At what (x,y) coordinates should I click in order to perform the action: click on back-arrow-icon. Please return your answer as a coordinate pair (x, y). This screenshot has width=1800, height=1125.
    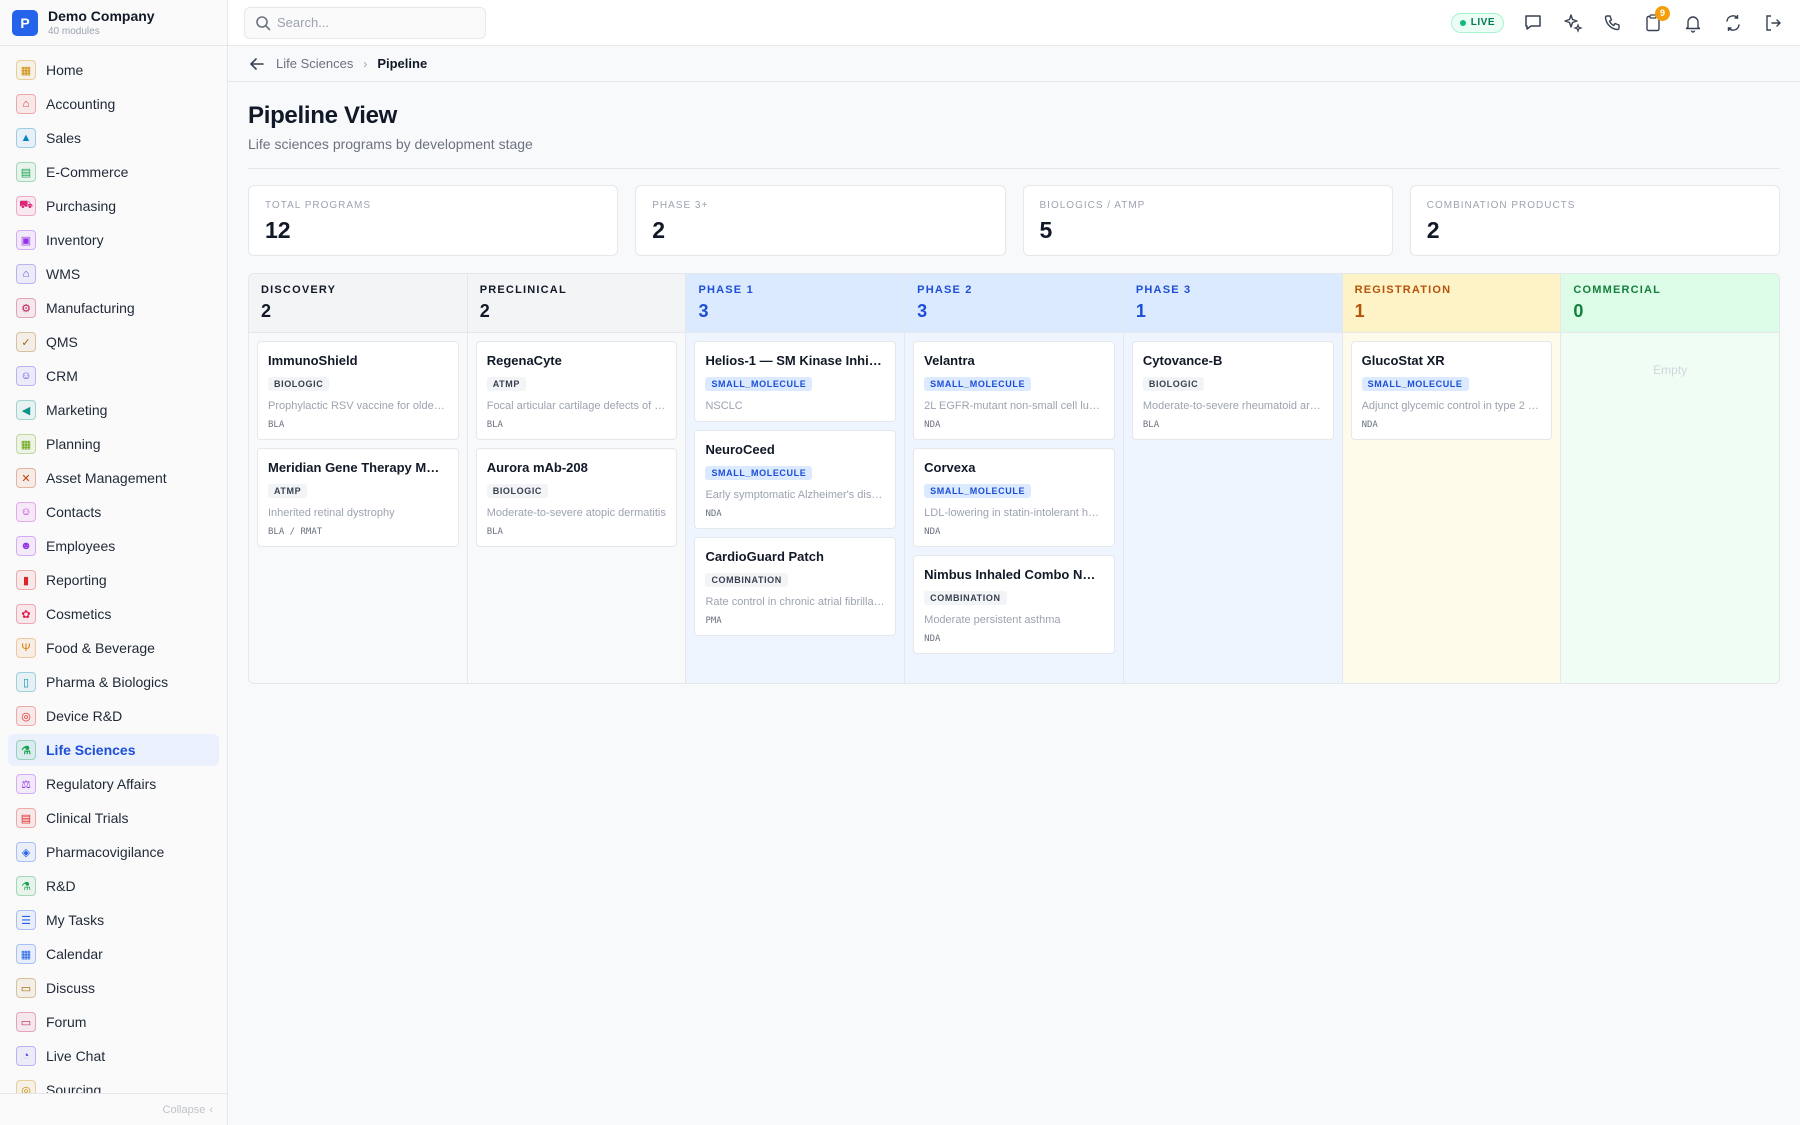
    Looking at the image, I should click on (257, 64).